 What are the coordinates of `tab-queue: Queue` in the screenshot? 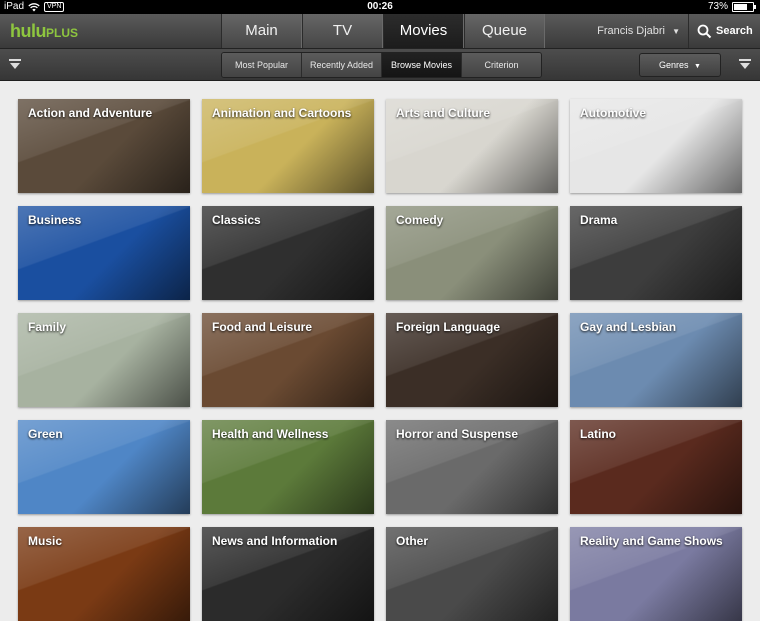 It's located at (504, 31).